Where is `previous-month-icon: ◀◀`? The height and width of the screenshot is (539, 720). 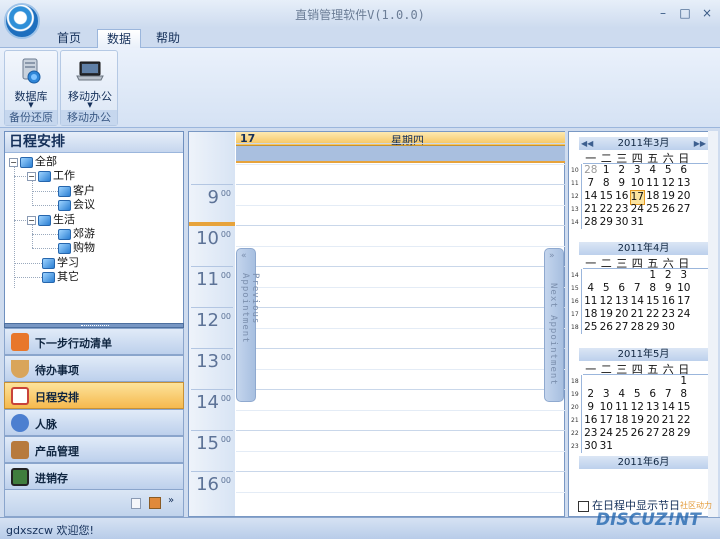 previous-month-icon: ◀◀ is located at coordinates (587, 143).